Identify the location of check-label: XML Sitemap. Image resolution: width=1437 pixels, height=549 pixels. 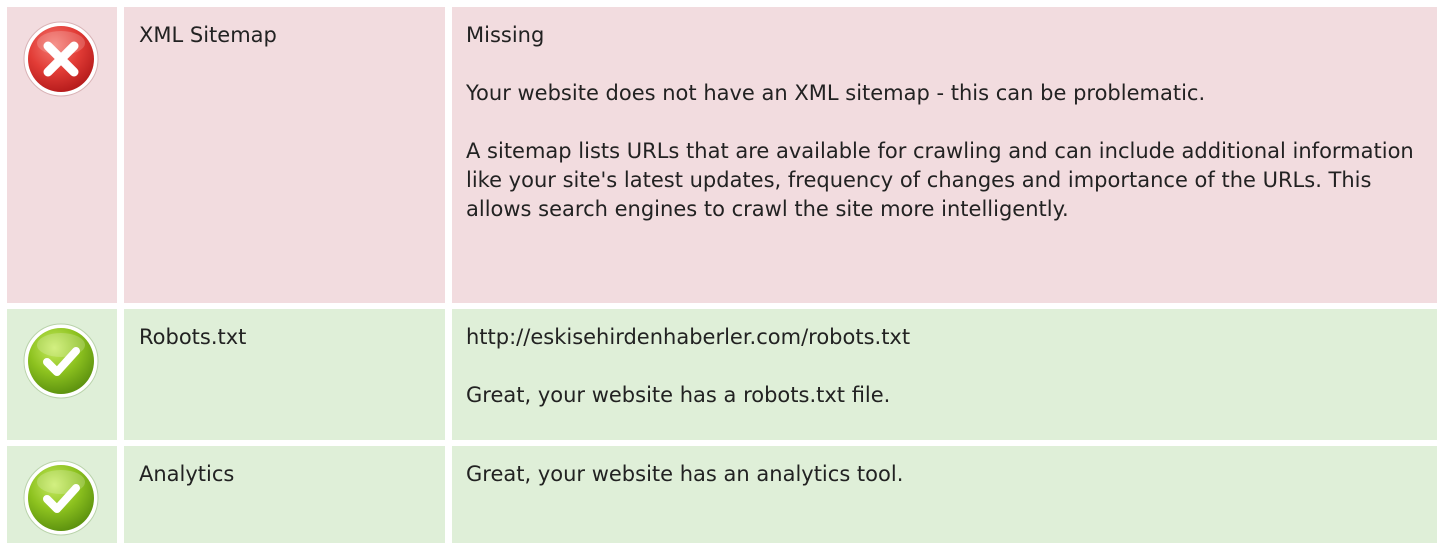
(284, 155).